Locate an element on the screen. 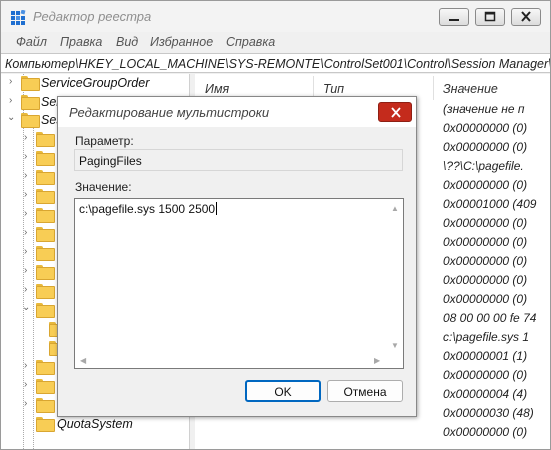  scroll-right-arrow-icon: ▶ is located at coordinates (377, 360).